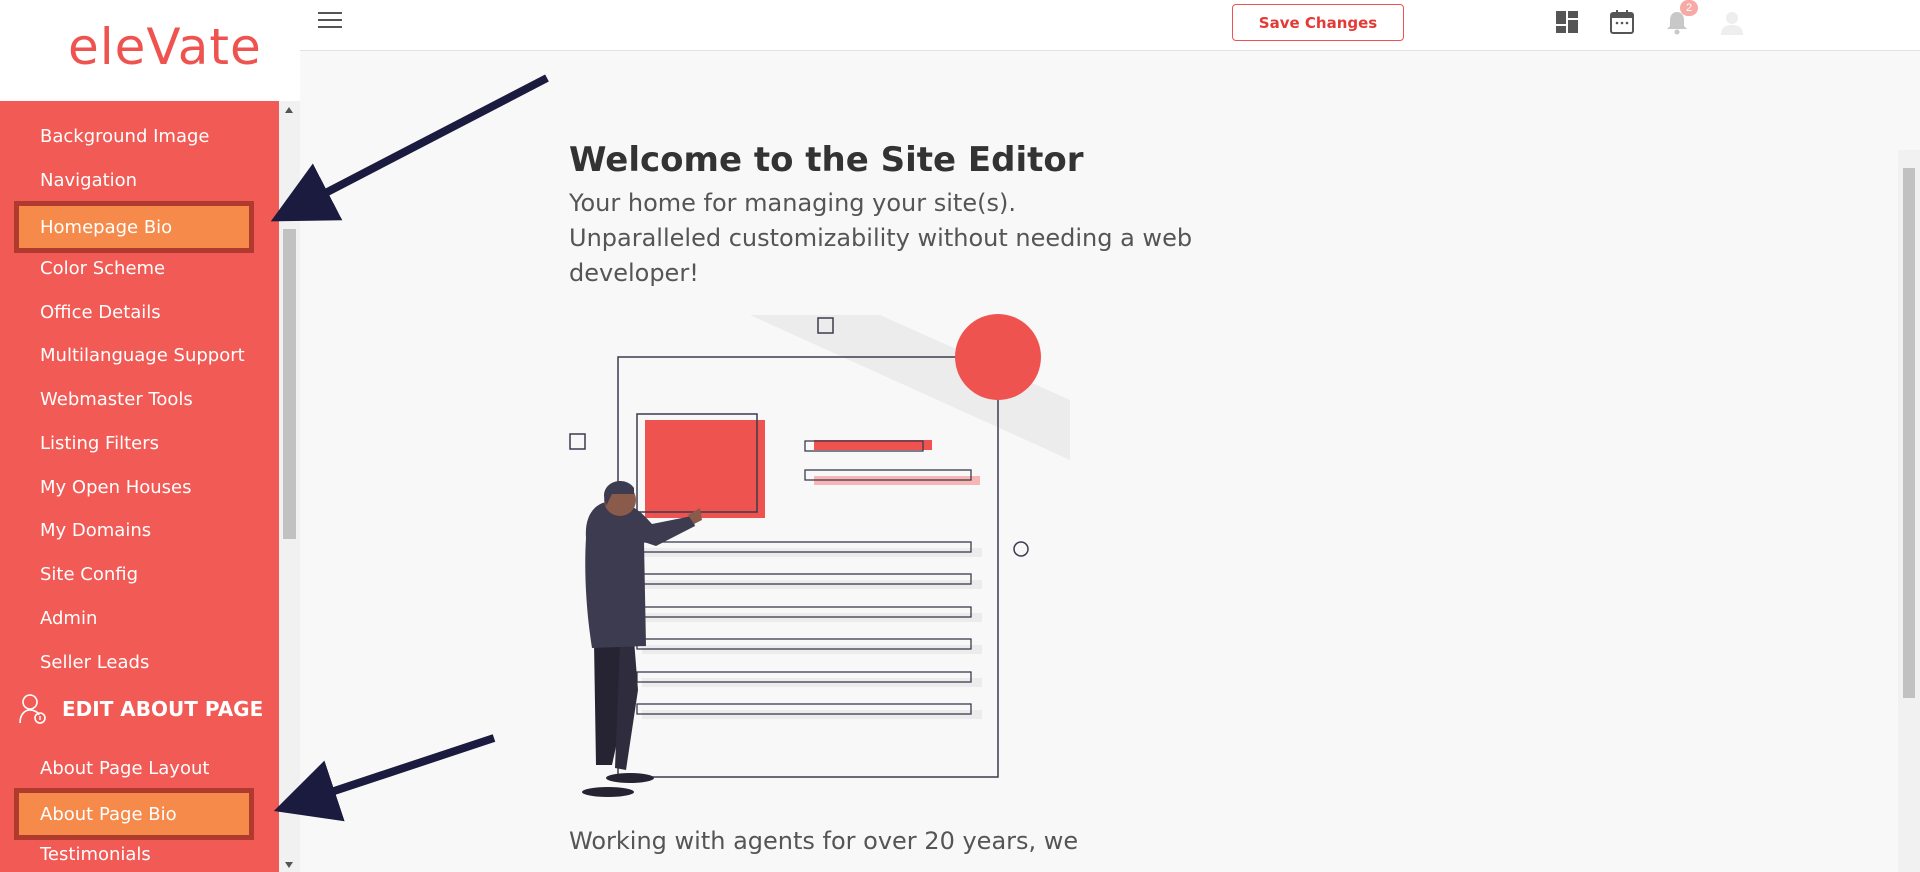  I want to click on sidebar-scrollbar, so click(289, 486).